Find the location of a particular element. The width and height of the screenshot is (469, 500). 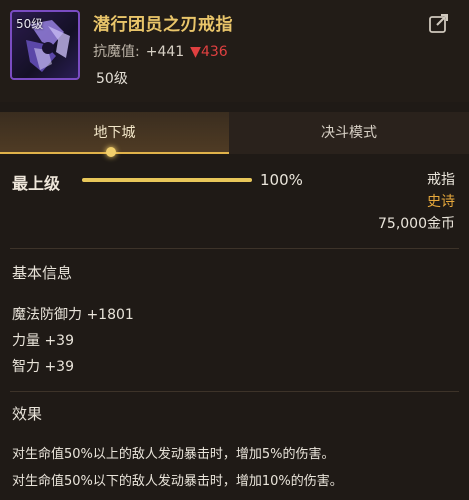

item-level: 50级 is located at coordinates (112, 79).